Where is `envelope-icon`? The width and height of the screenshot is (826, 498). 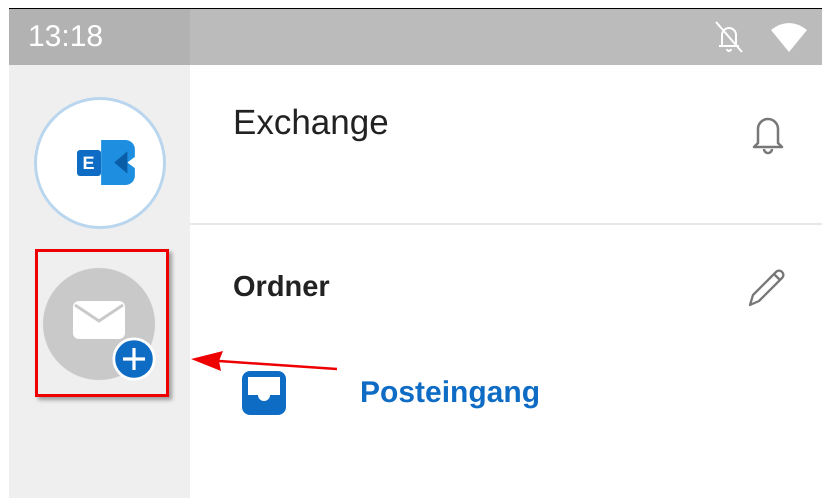 envelope-icon is located at coordinates (98, 320).